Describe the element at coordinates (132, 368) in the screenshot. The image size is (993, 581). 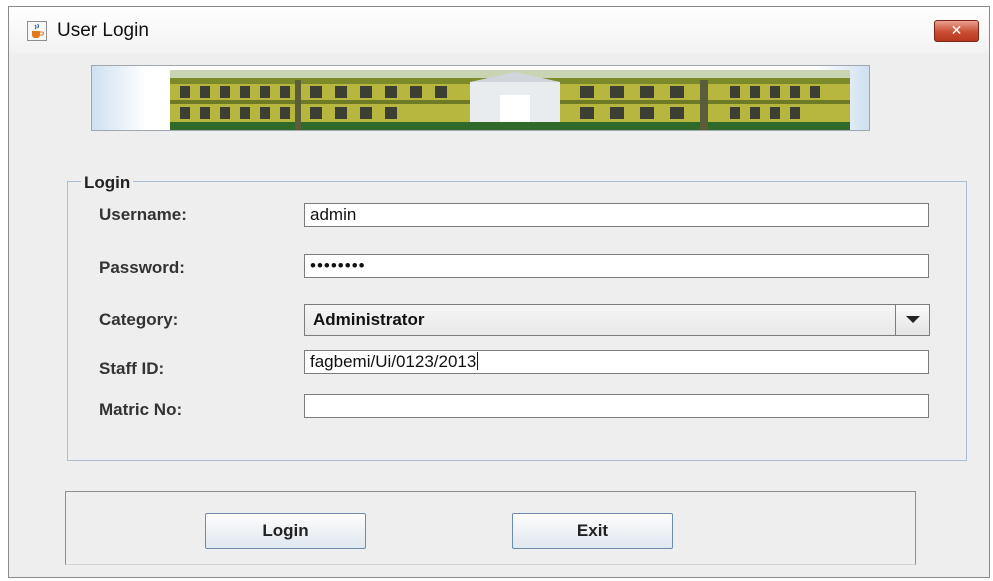
I see `staff-id-label: Staff ID:` at that location.